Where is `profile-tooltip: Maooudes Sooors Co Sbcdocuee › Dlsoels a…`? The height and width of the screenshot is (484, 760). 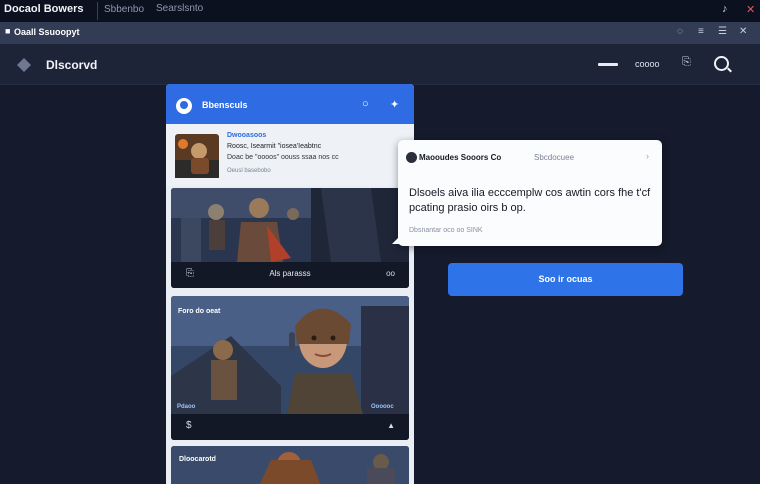
profile-tooltip: Maooudes Sooors Co Sbcdocuee › Dlsoels a… is located at coordinates (530, 193).